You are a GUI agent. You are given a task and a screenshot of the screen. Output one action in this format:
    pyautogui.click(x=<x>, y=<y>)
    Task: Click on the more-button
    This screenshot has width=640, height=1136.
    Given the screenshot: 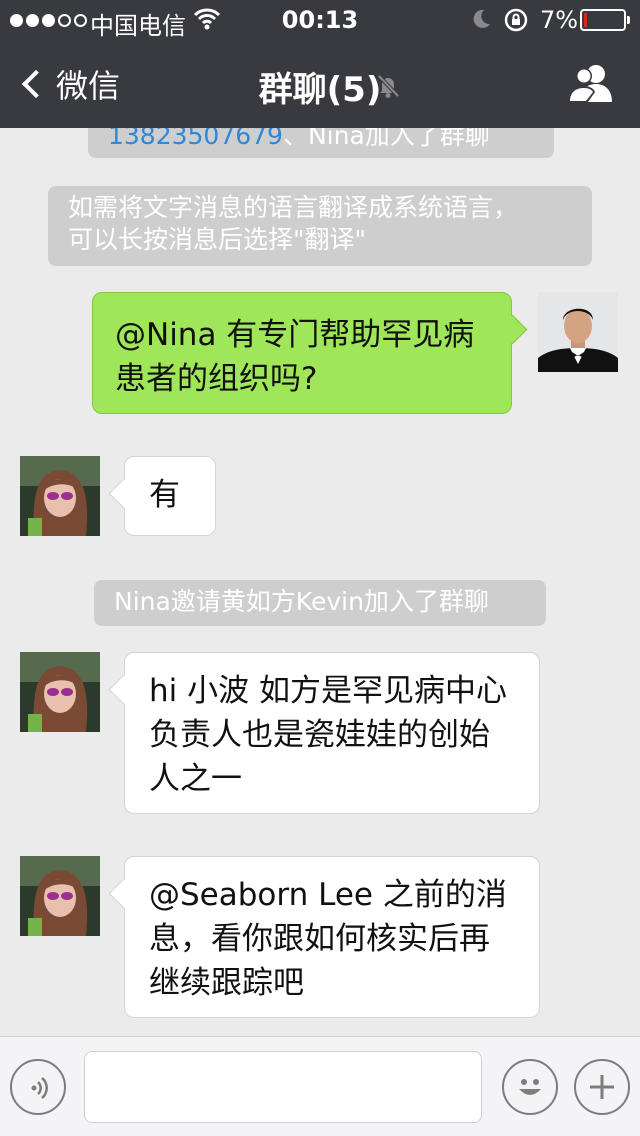 What is the action you would take?
    pyautogui.click(x=602, y=1087)
    